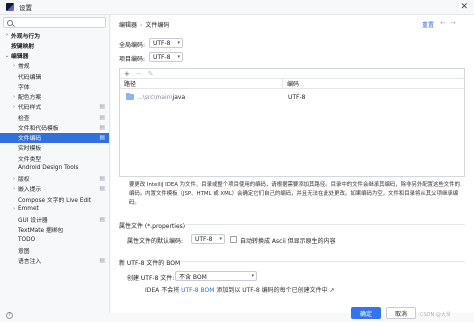  What do you see at coordinates (157, 25) in the screenshot?
I see `breadcrumb-item: 文件编码` at bounding box center [157, 25].